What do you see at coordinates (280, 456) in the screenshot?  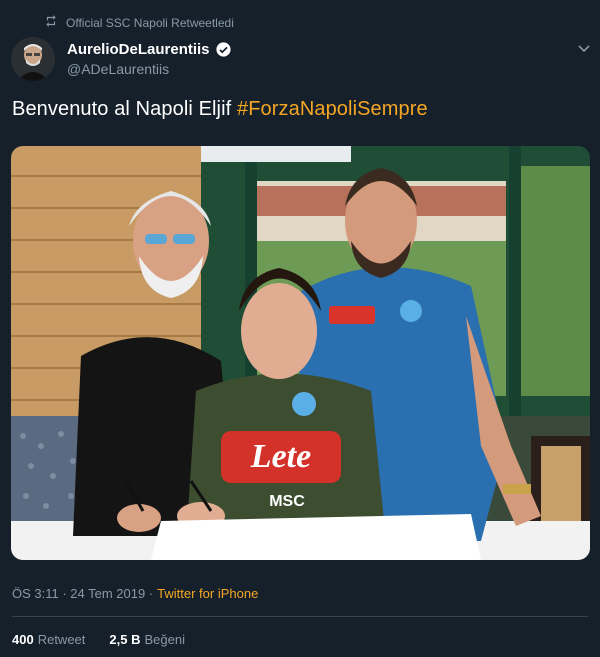 I see `sponsor-lete-text: Lete` at bounding box center [280, 456].